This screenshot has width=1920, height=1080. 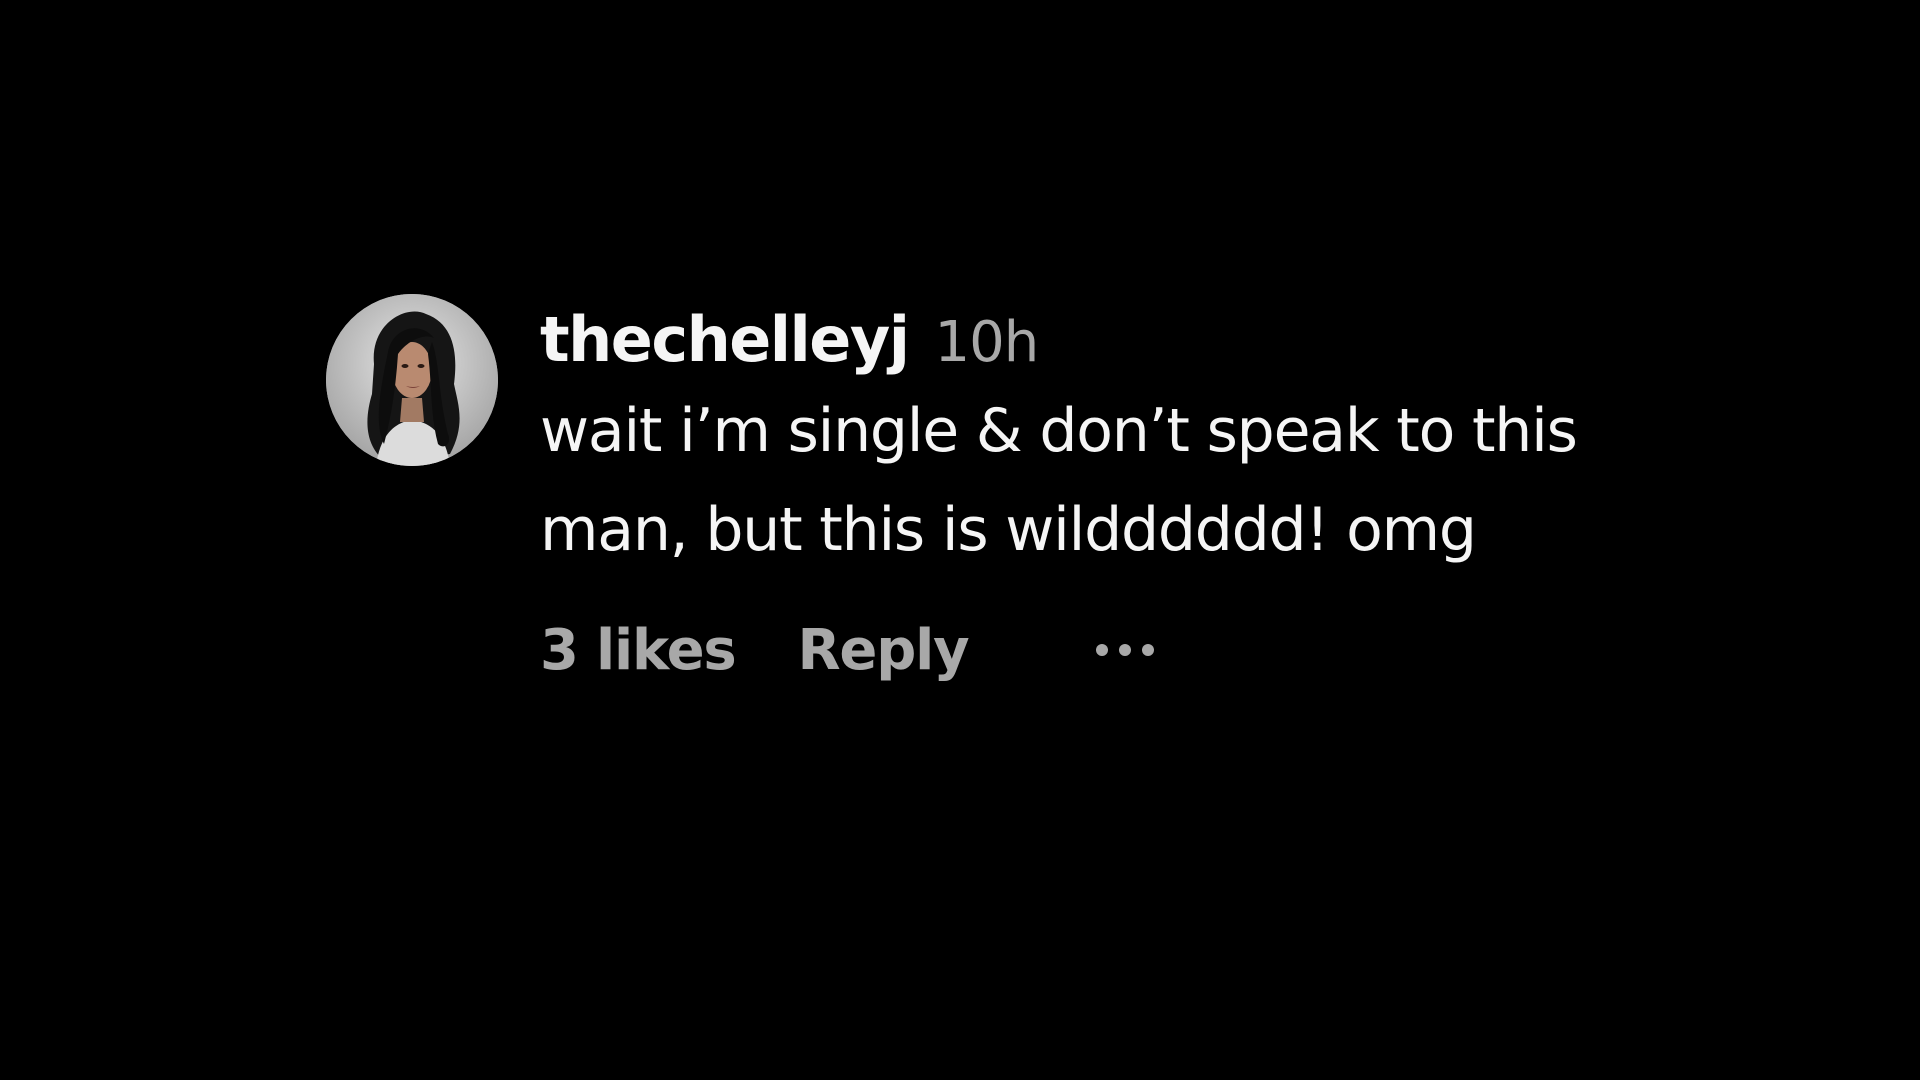 I want to click on avatar, so click(x=412, y=380).